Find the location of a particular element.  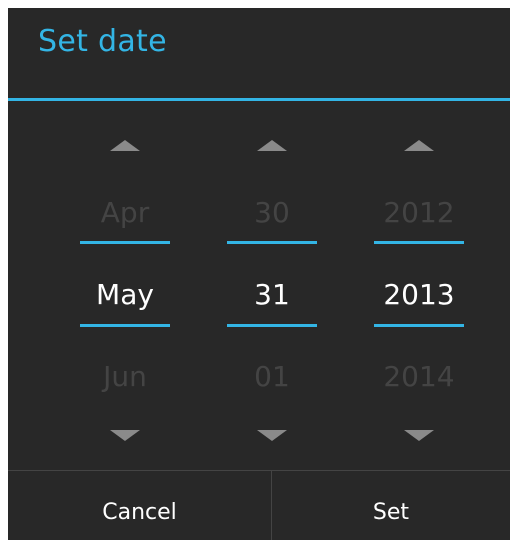

day-previous-value: 30 is located at coordinates (272, 213).